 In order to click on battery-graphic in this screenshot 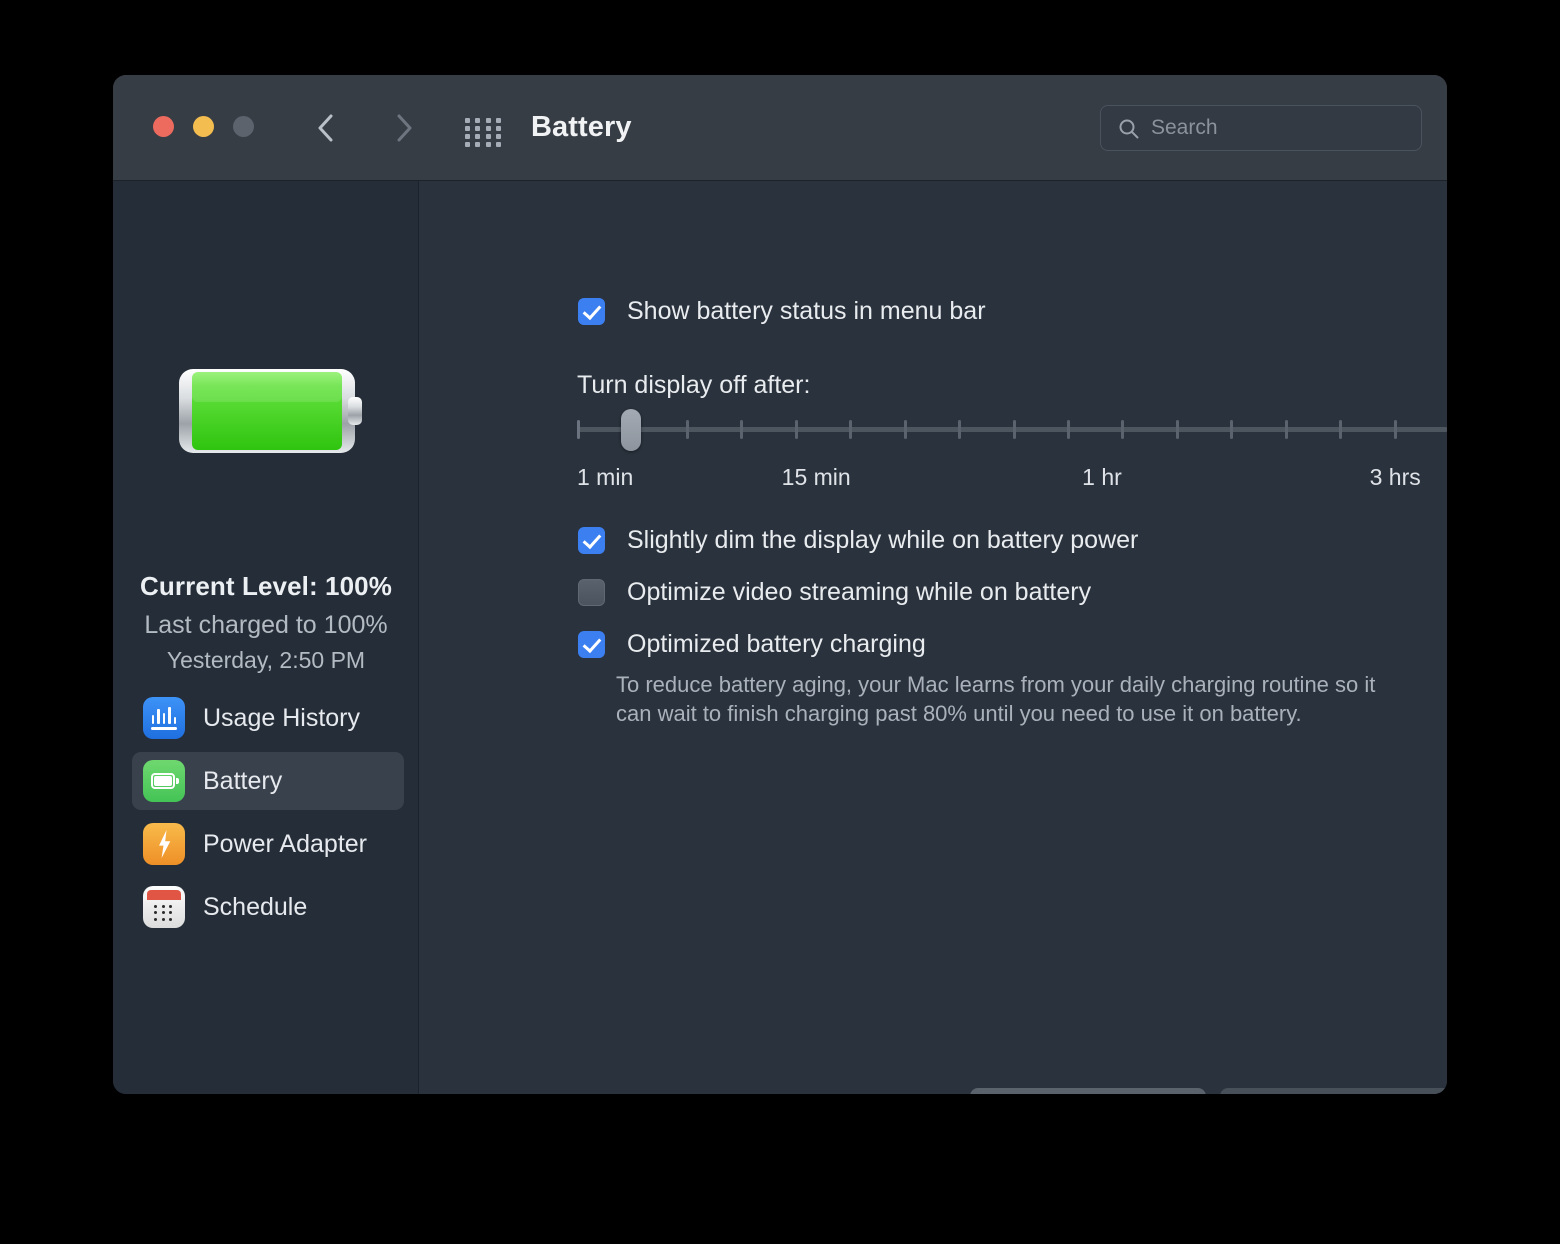, I will do `click(270, 411)`.